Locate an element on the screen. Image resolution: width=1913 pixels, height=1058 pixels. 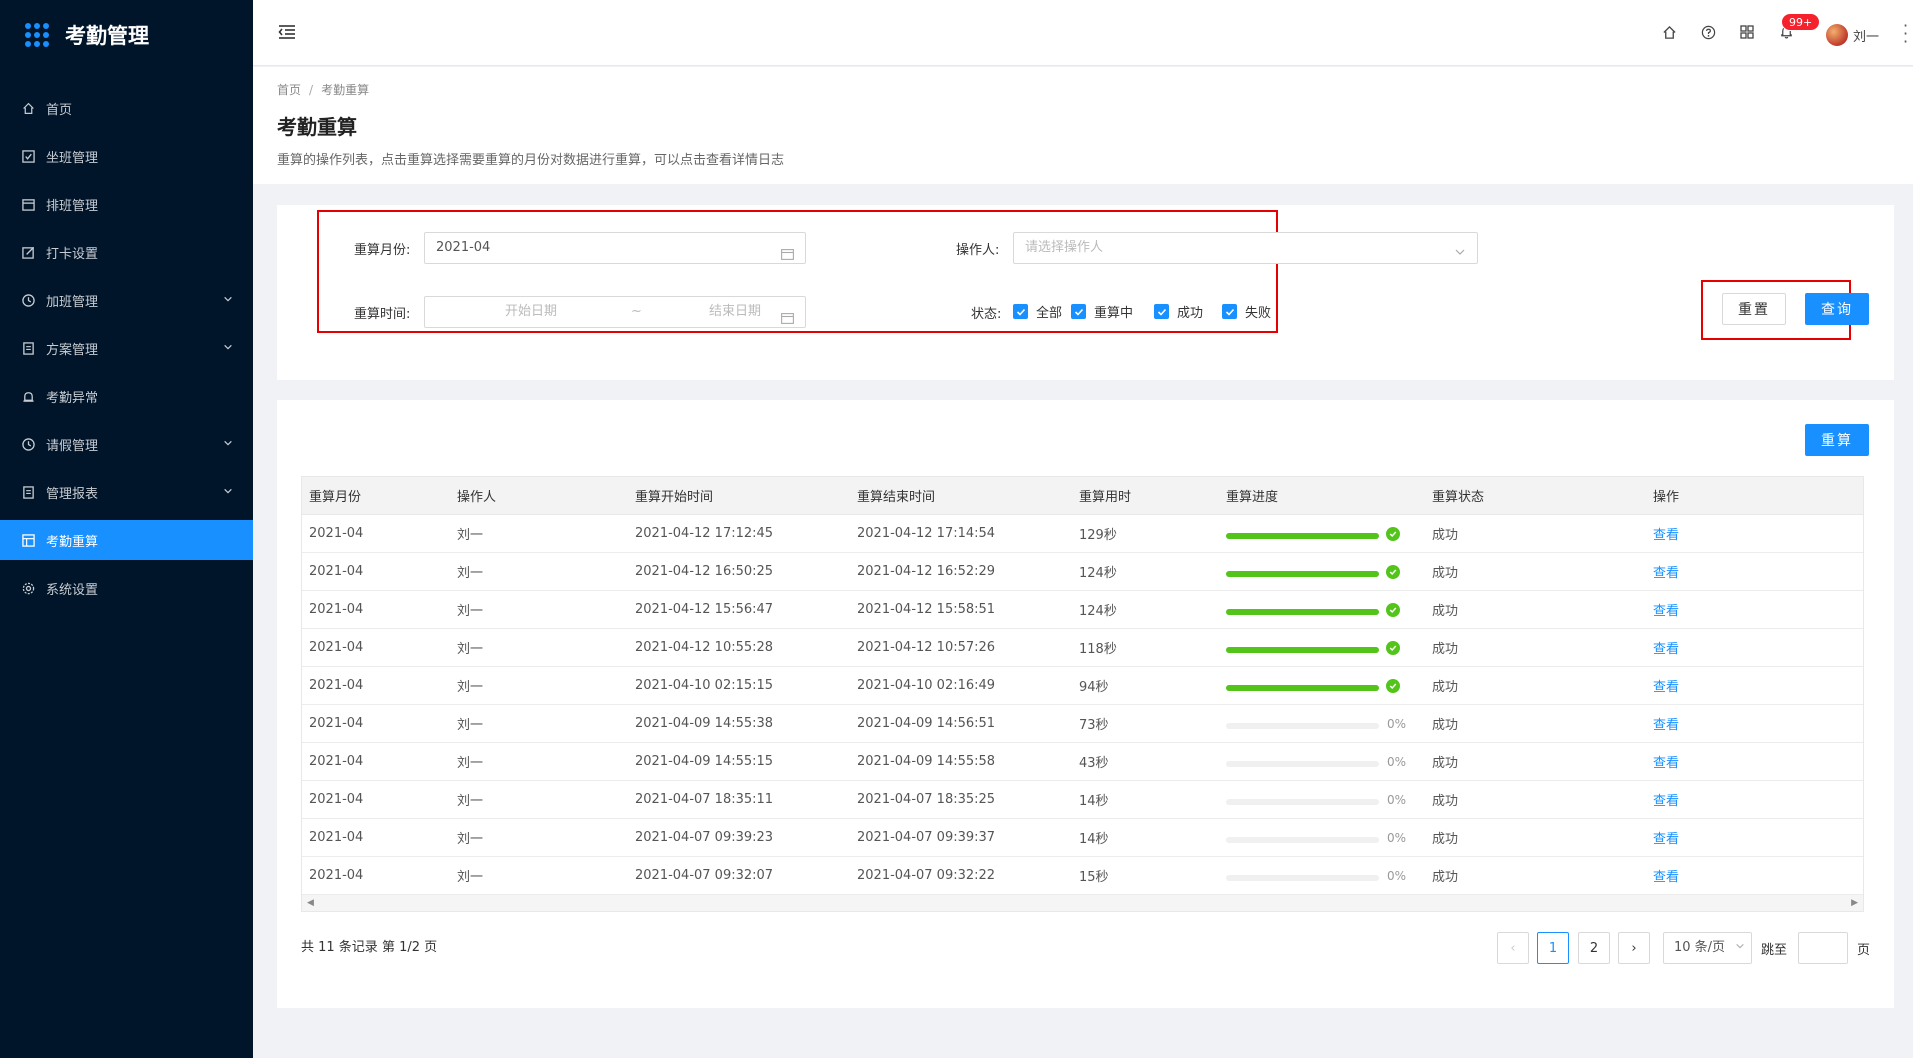
sidebar-item-label: 排班管理 is located at coordinates (72, 206).